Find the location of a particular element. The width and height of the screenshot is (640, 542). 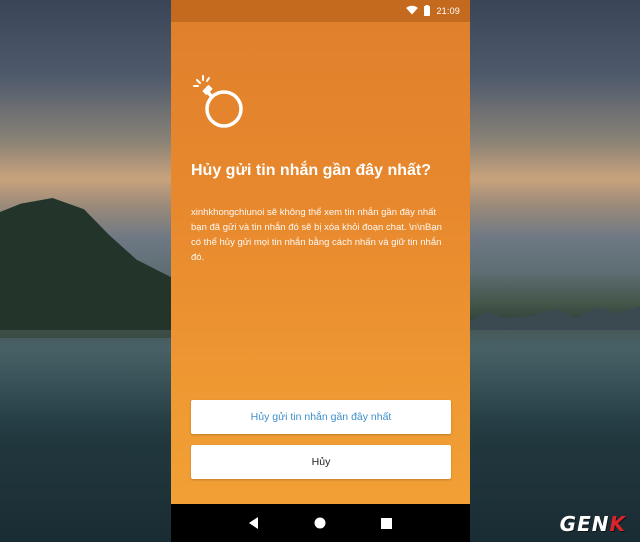

home-icon is located at coordinates (320, 523).